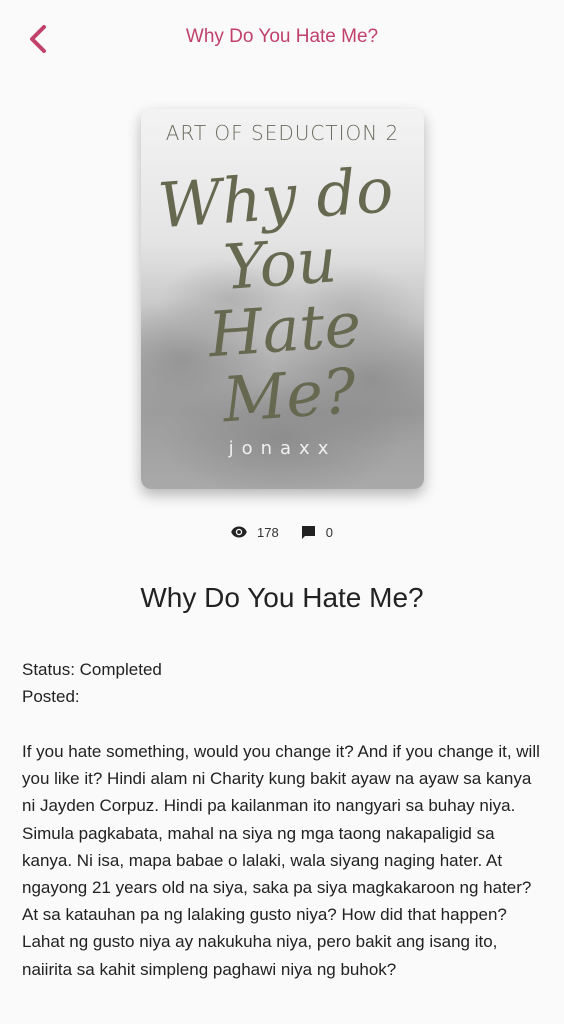 The width and height of the screenshot is (564, 1024). Describe the element at coordinates (282, 532) in the screenshot. I see `story-stats: 178 0` at that location.